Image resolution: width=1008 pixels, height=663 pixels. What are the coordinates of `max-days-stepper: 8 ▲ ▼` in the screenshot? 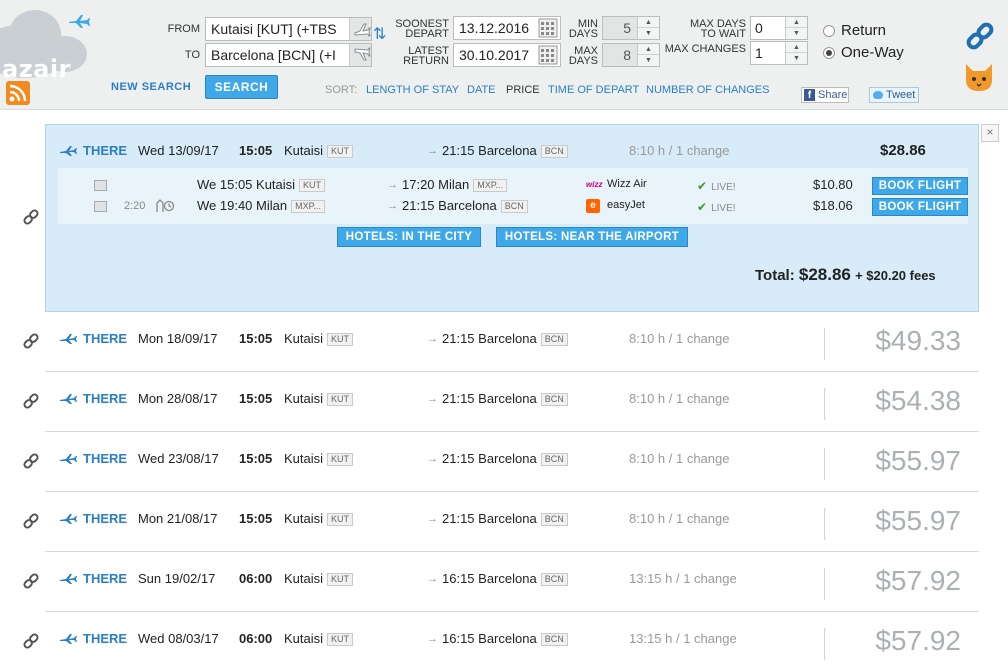 It's located at (631, 55).